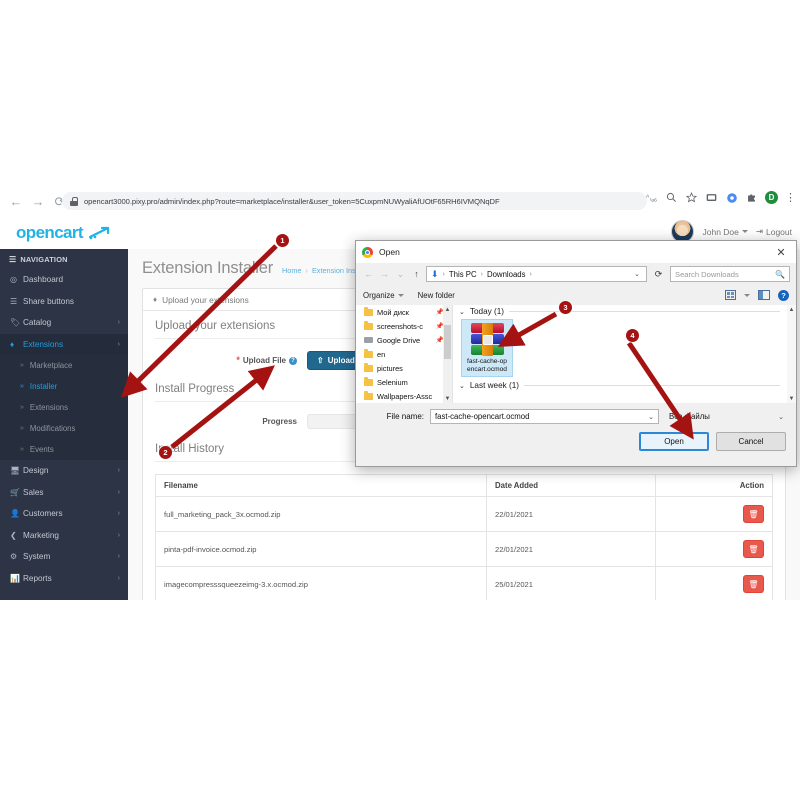  Describe the element at coordinates (714, 485) in the screenshot. I see `column-header-action: Action` at that location.